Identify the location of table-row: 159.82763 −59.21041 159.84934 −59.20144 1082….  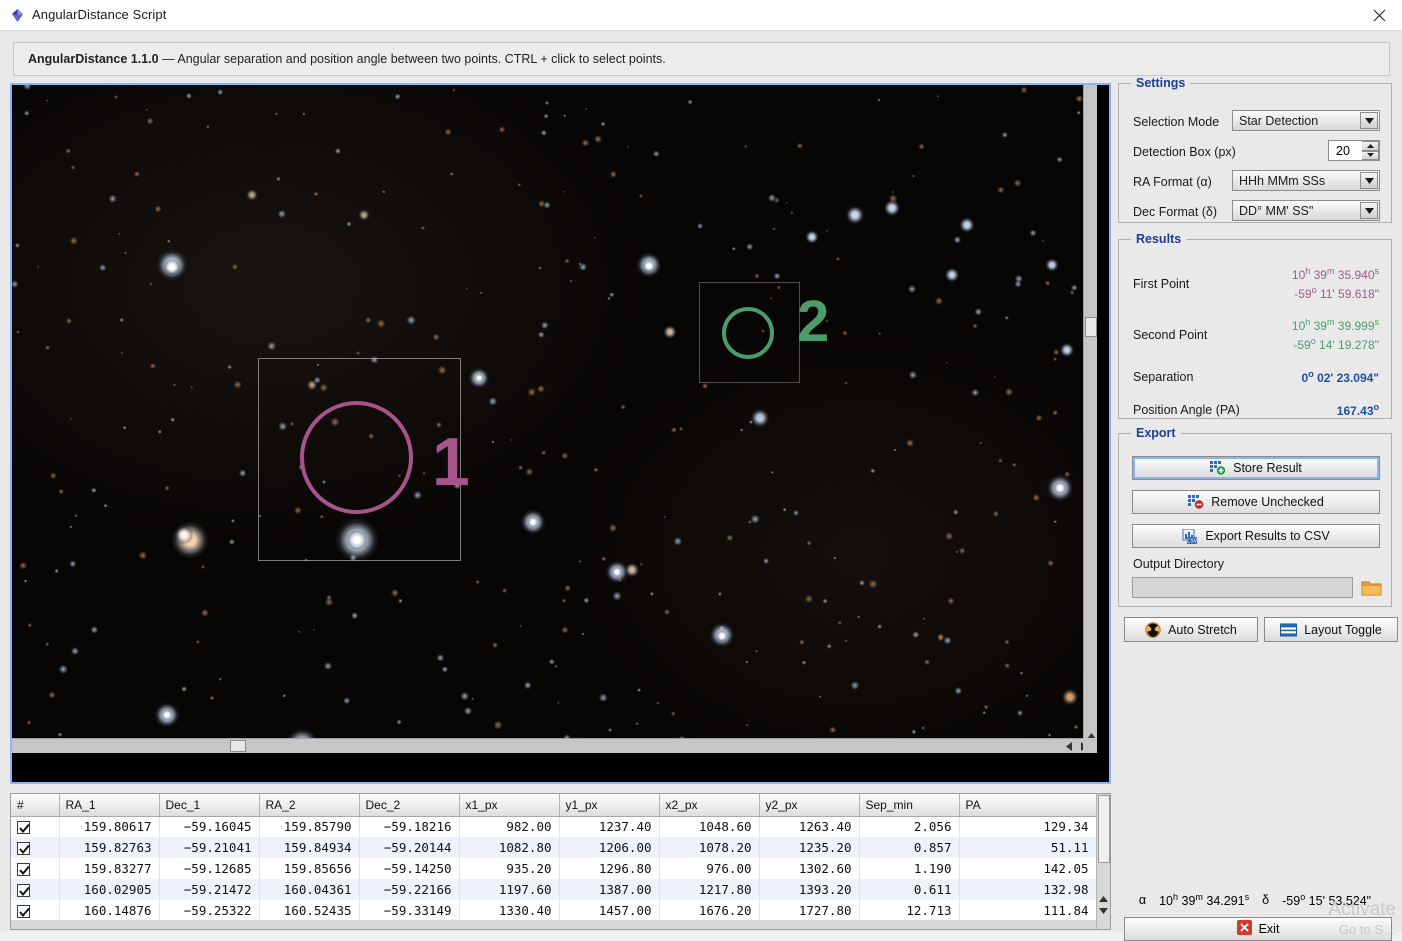
(554, 847).